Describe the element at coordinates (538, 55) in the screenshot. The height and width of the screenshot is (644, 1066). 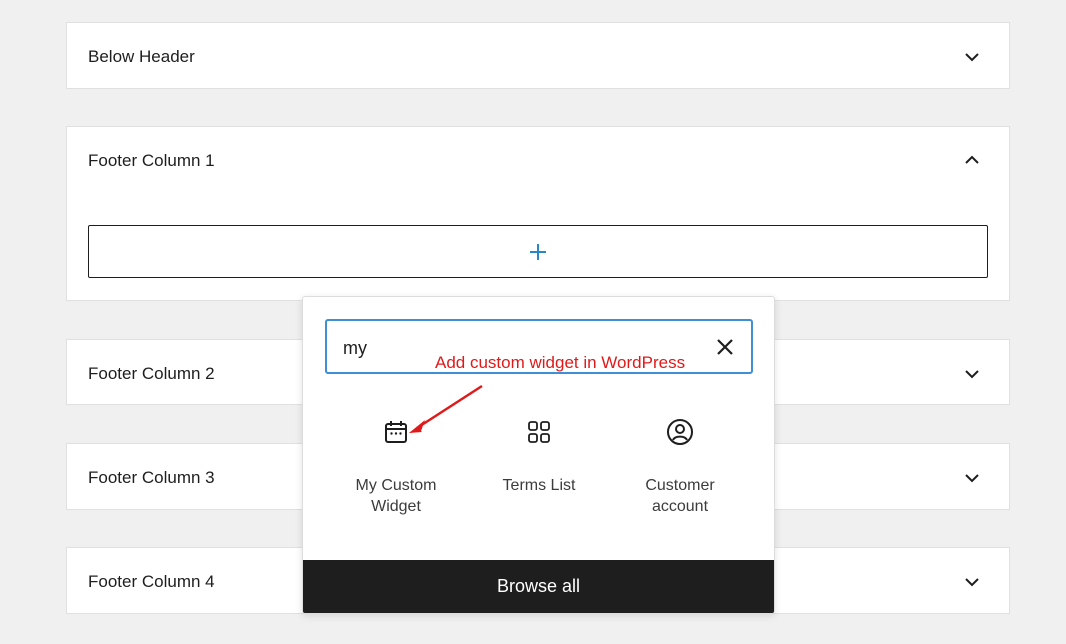
I see `panel-below-header: Below Header` at that location.